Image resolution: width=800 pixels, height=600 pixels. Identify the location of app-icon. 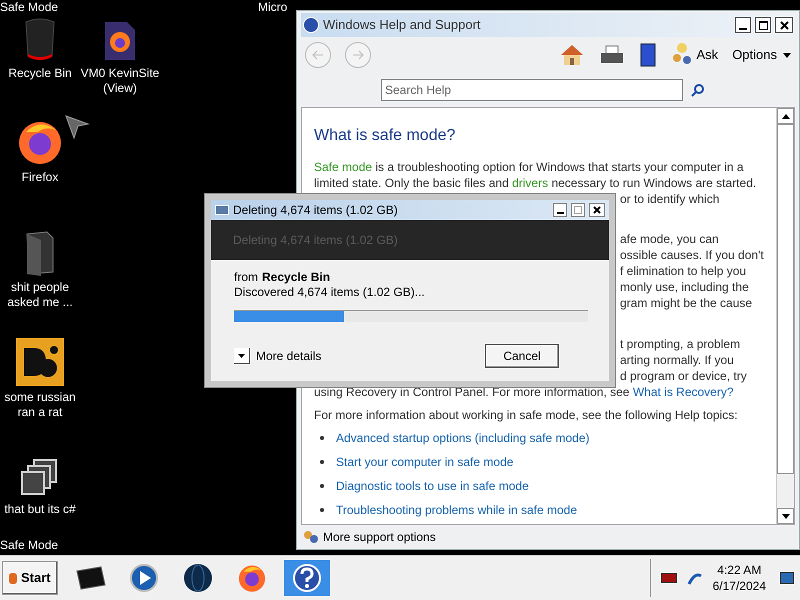
(40, 362).